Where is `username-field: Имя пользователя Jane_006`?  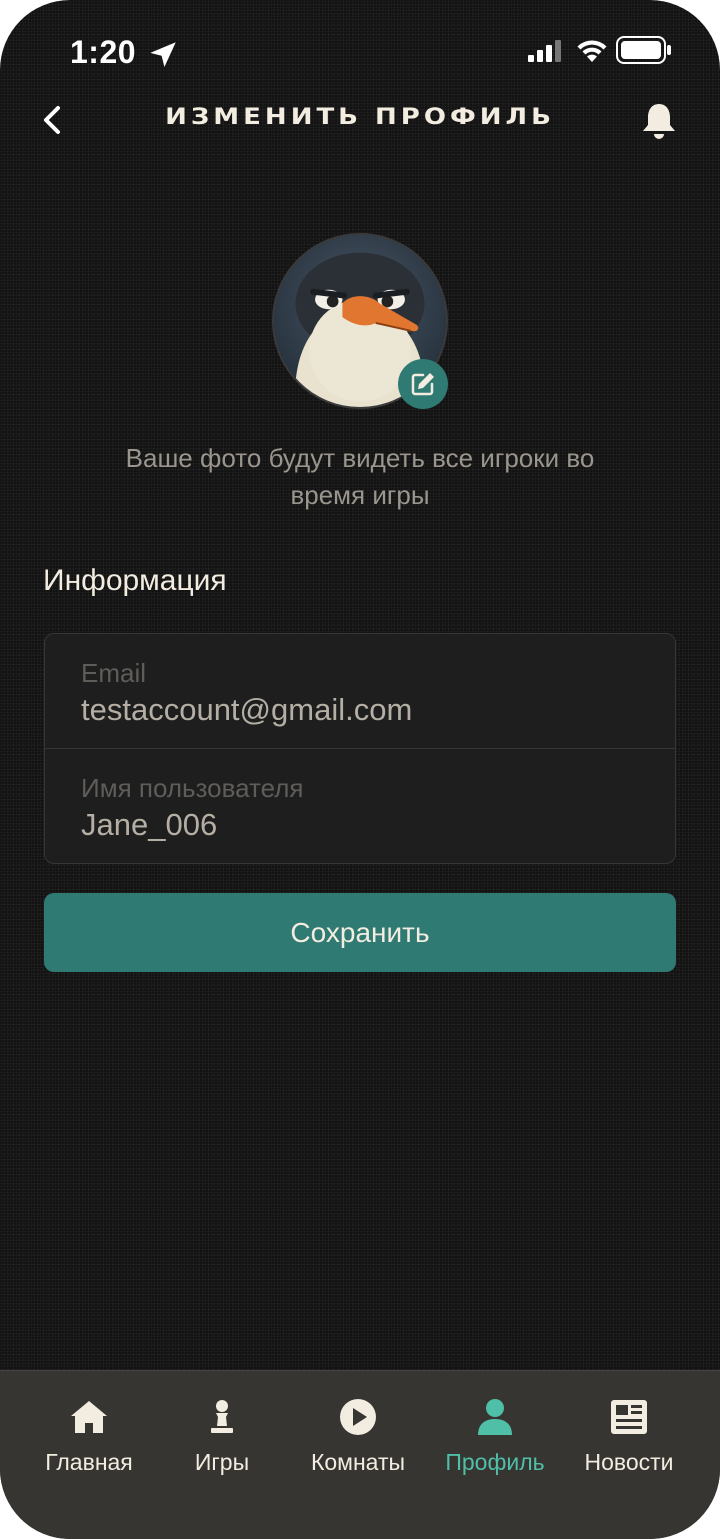
username-field: Имя пользователя Jane_006 is located at coordinates (360, 806).